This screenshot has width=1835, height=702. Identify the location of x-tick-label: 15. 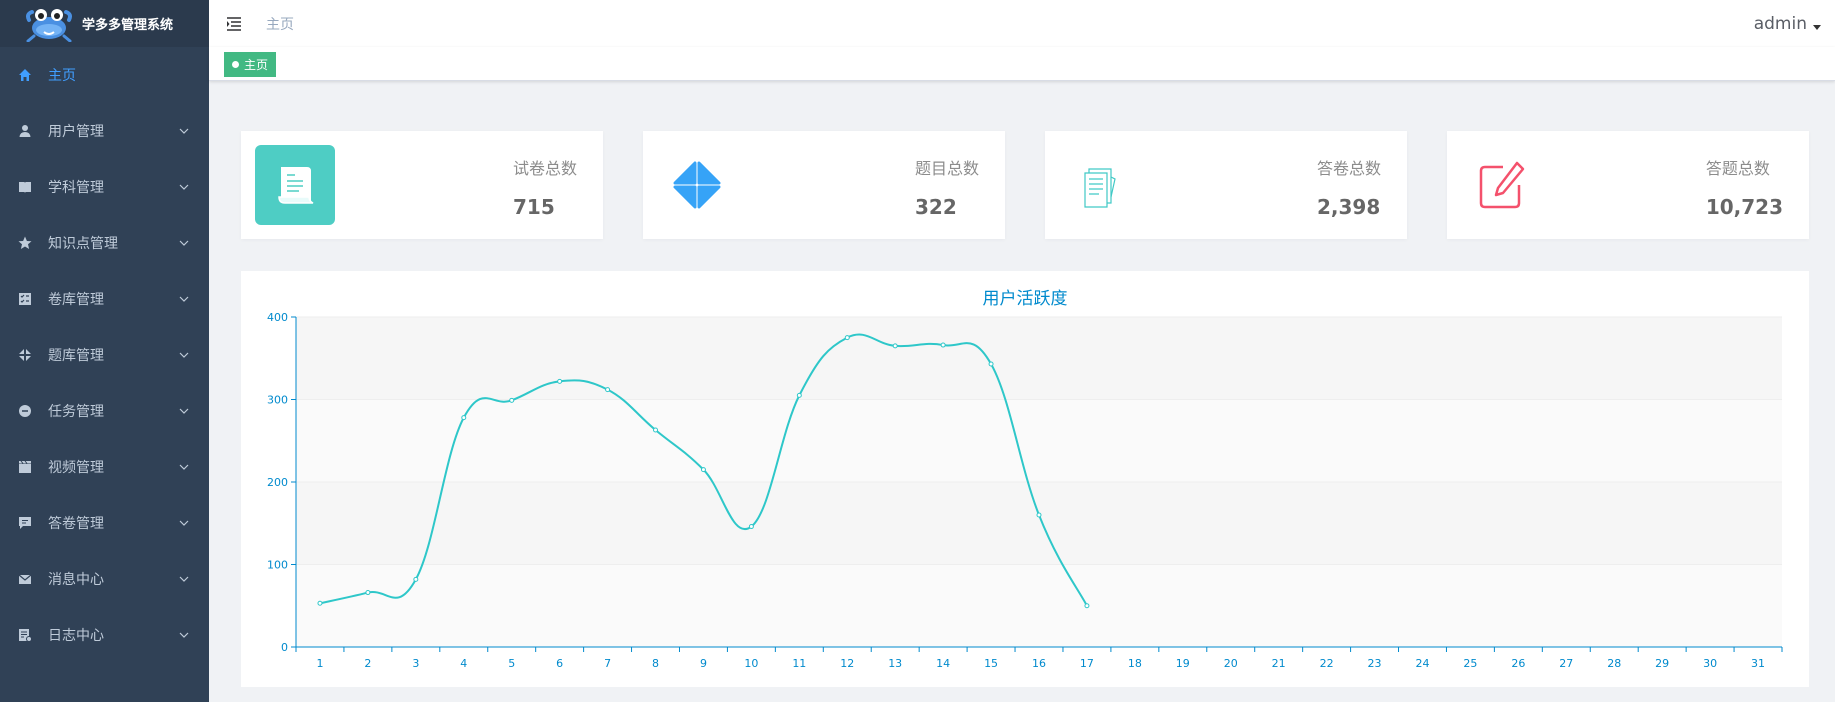
(991, 663).